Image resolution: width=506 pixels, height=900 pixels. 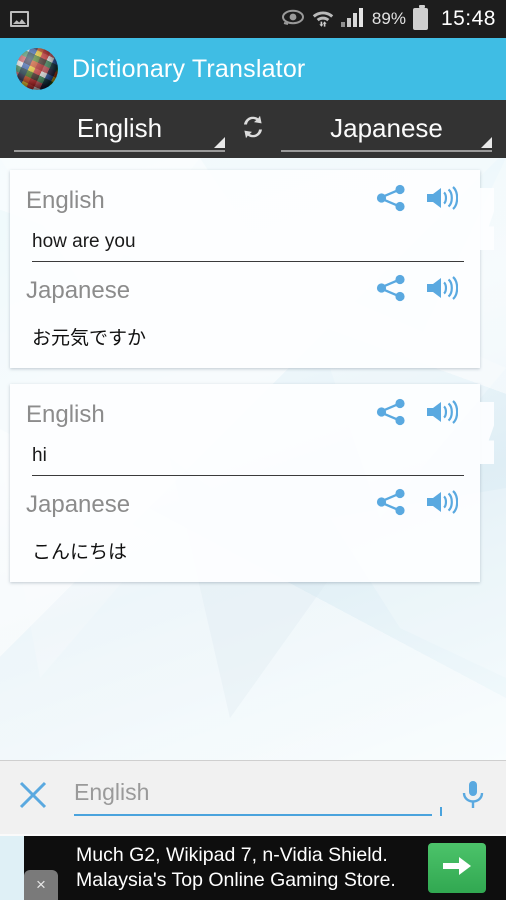 I want to click on image-icon, so click(x=19, y=19).